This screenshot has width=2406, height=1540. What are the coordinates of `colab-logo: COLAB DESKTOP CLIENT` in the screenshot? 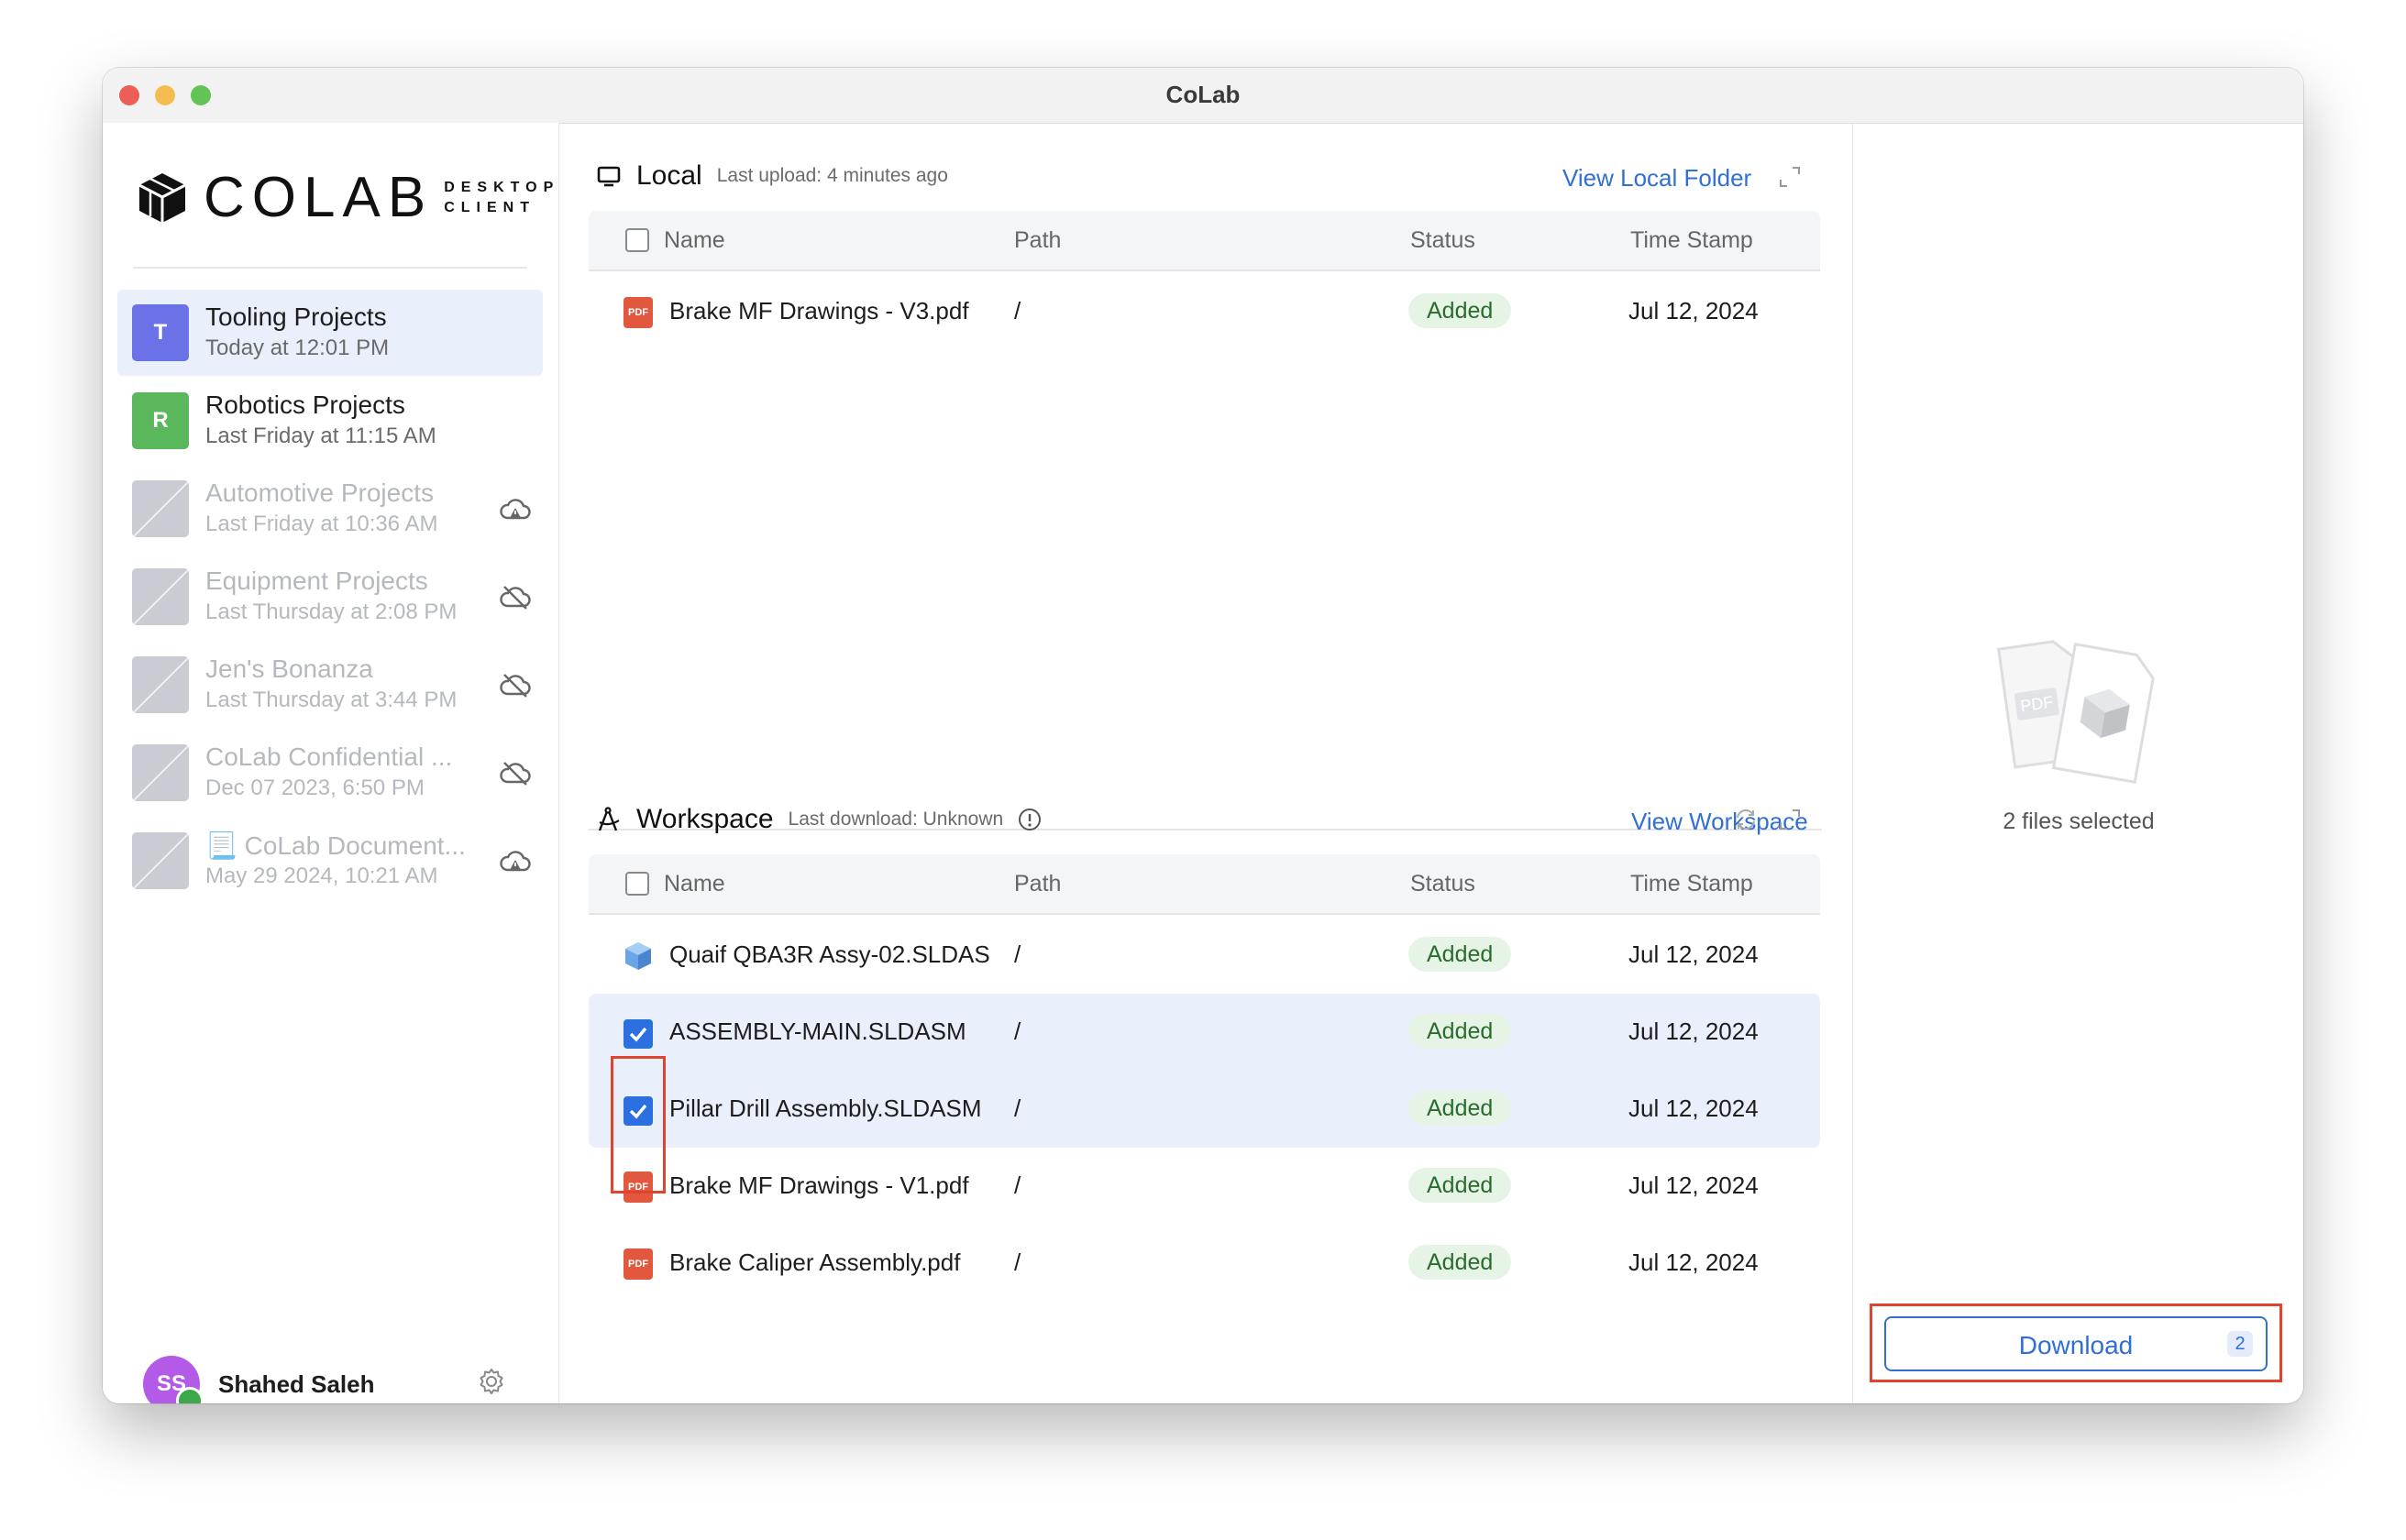 It's located at (348, 198).